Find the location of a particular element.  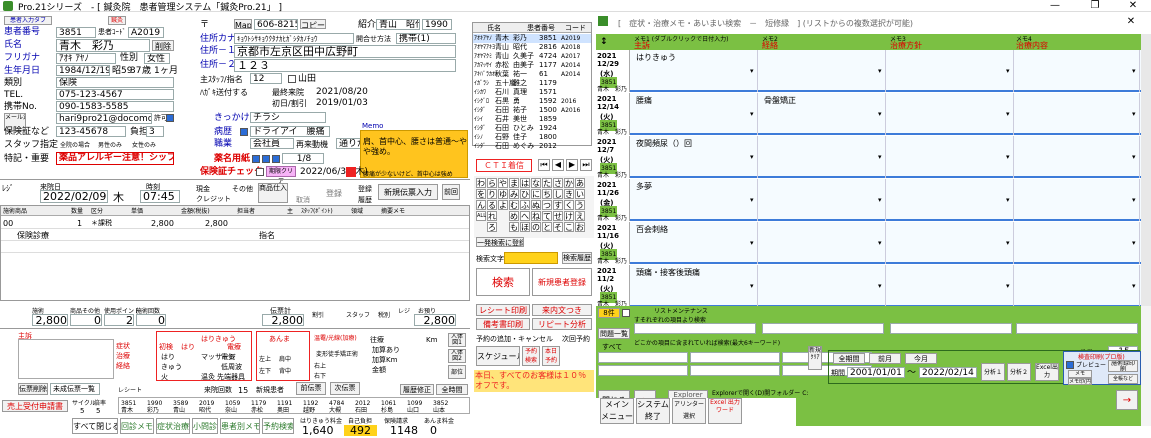

kana-key: ね is located at coordinates (536, 216).